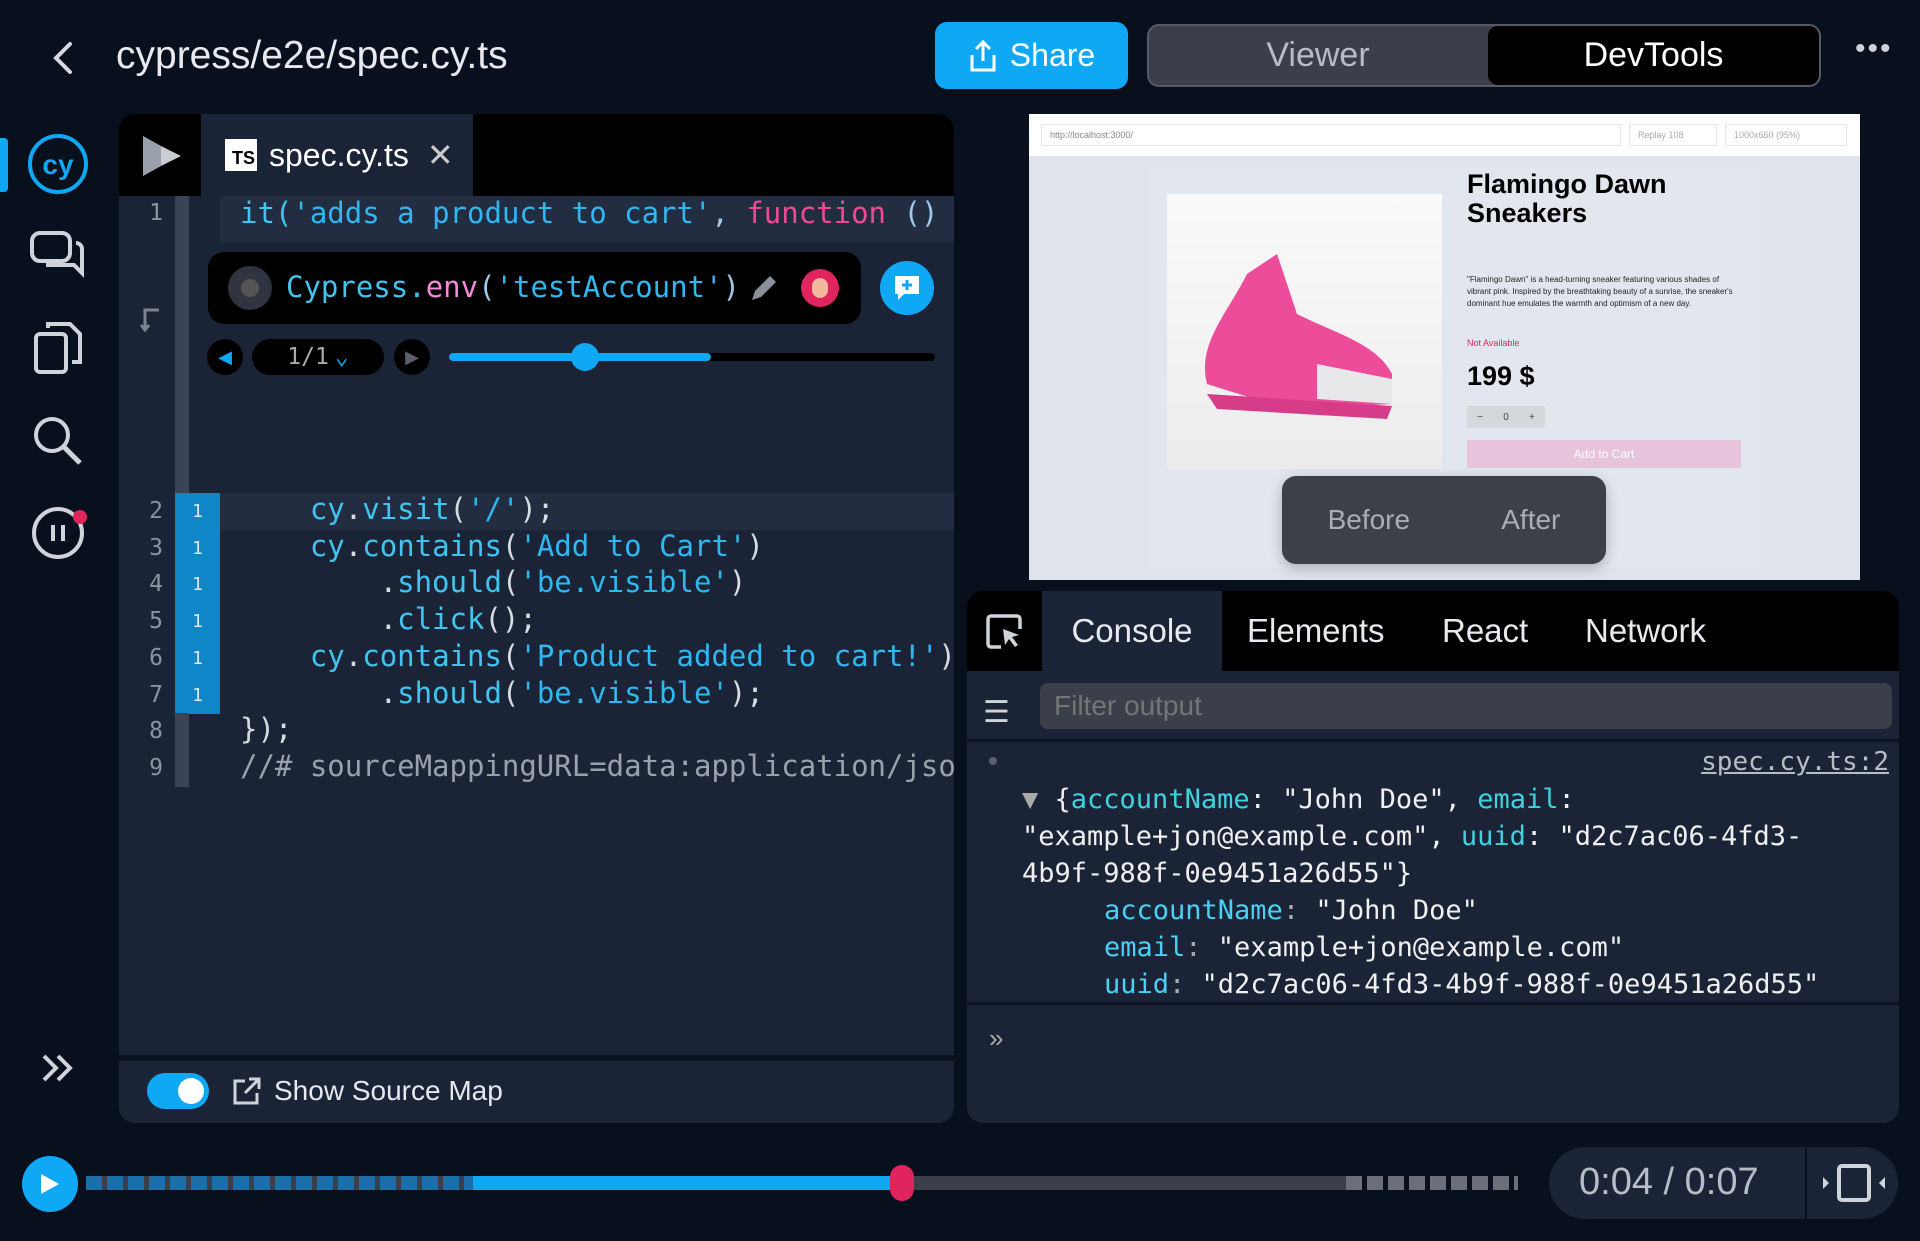  Describe the element at coordinates (1369, 520) in the screenshot. I see `before-button: Before` at that location.